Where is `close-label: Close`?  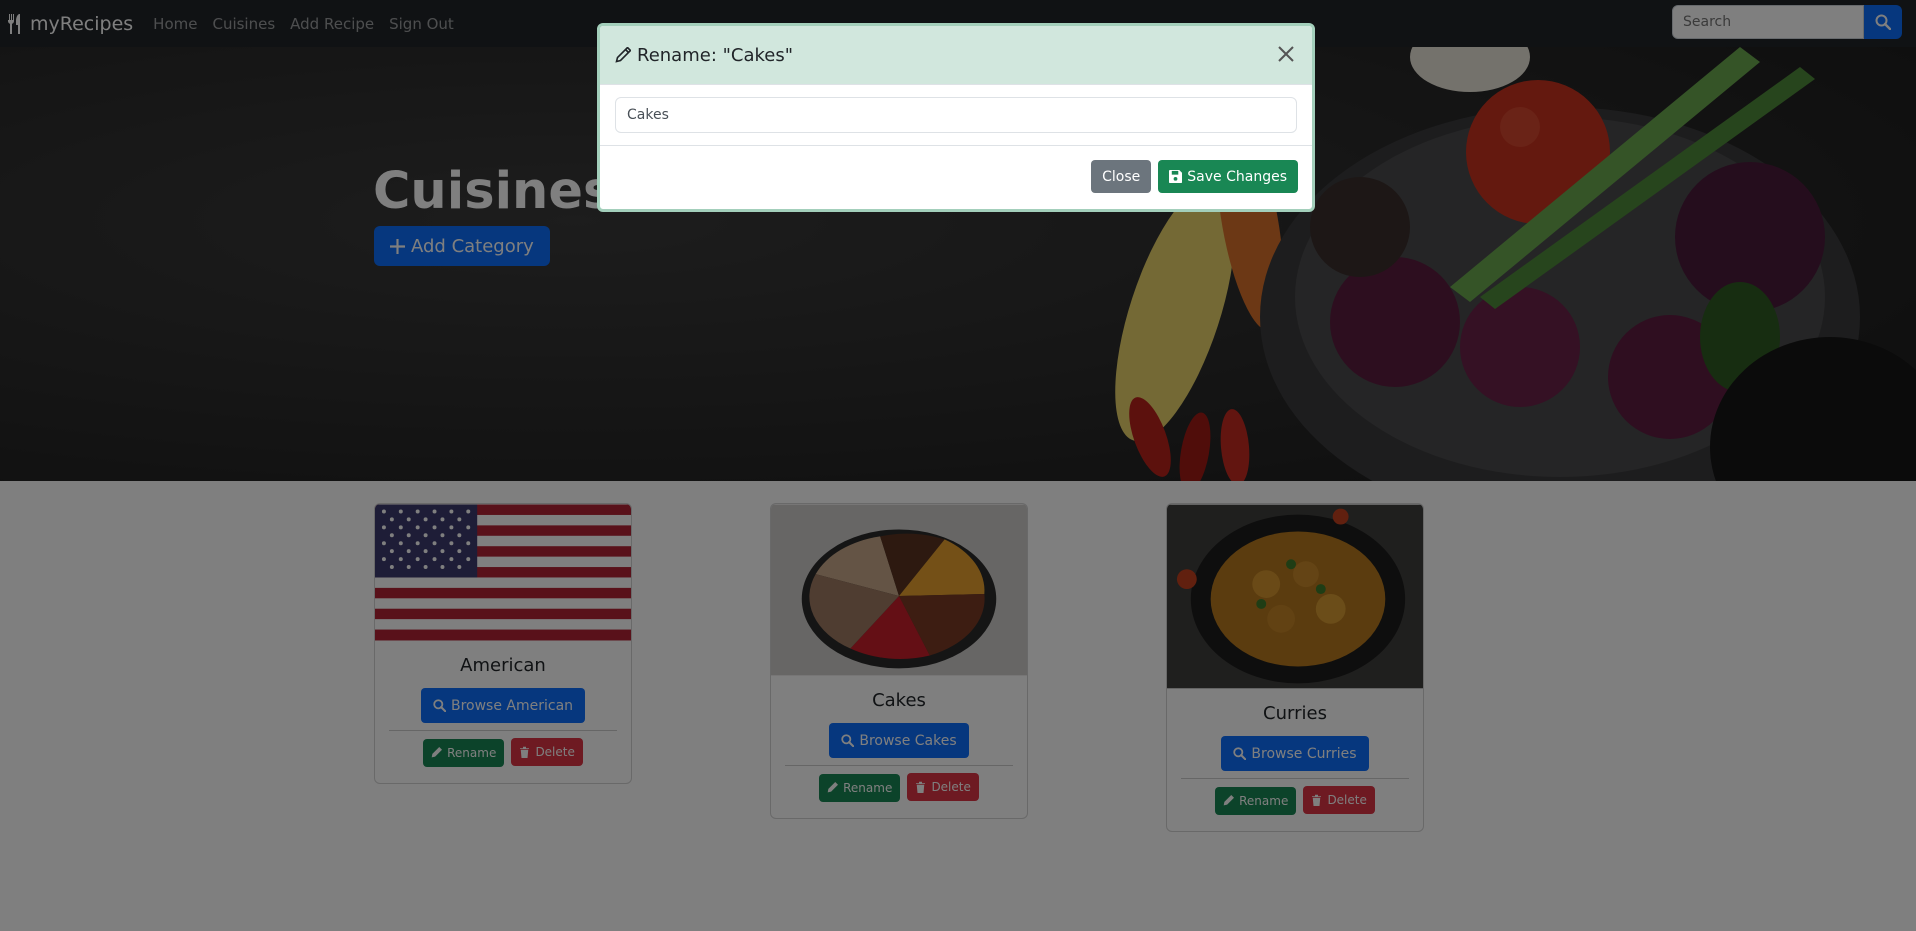 close-label: Close is located at coordinates (1121, 176).